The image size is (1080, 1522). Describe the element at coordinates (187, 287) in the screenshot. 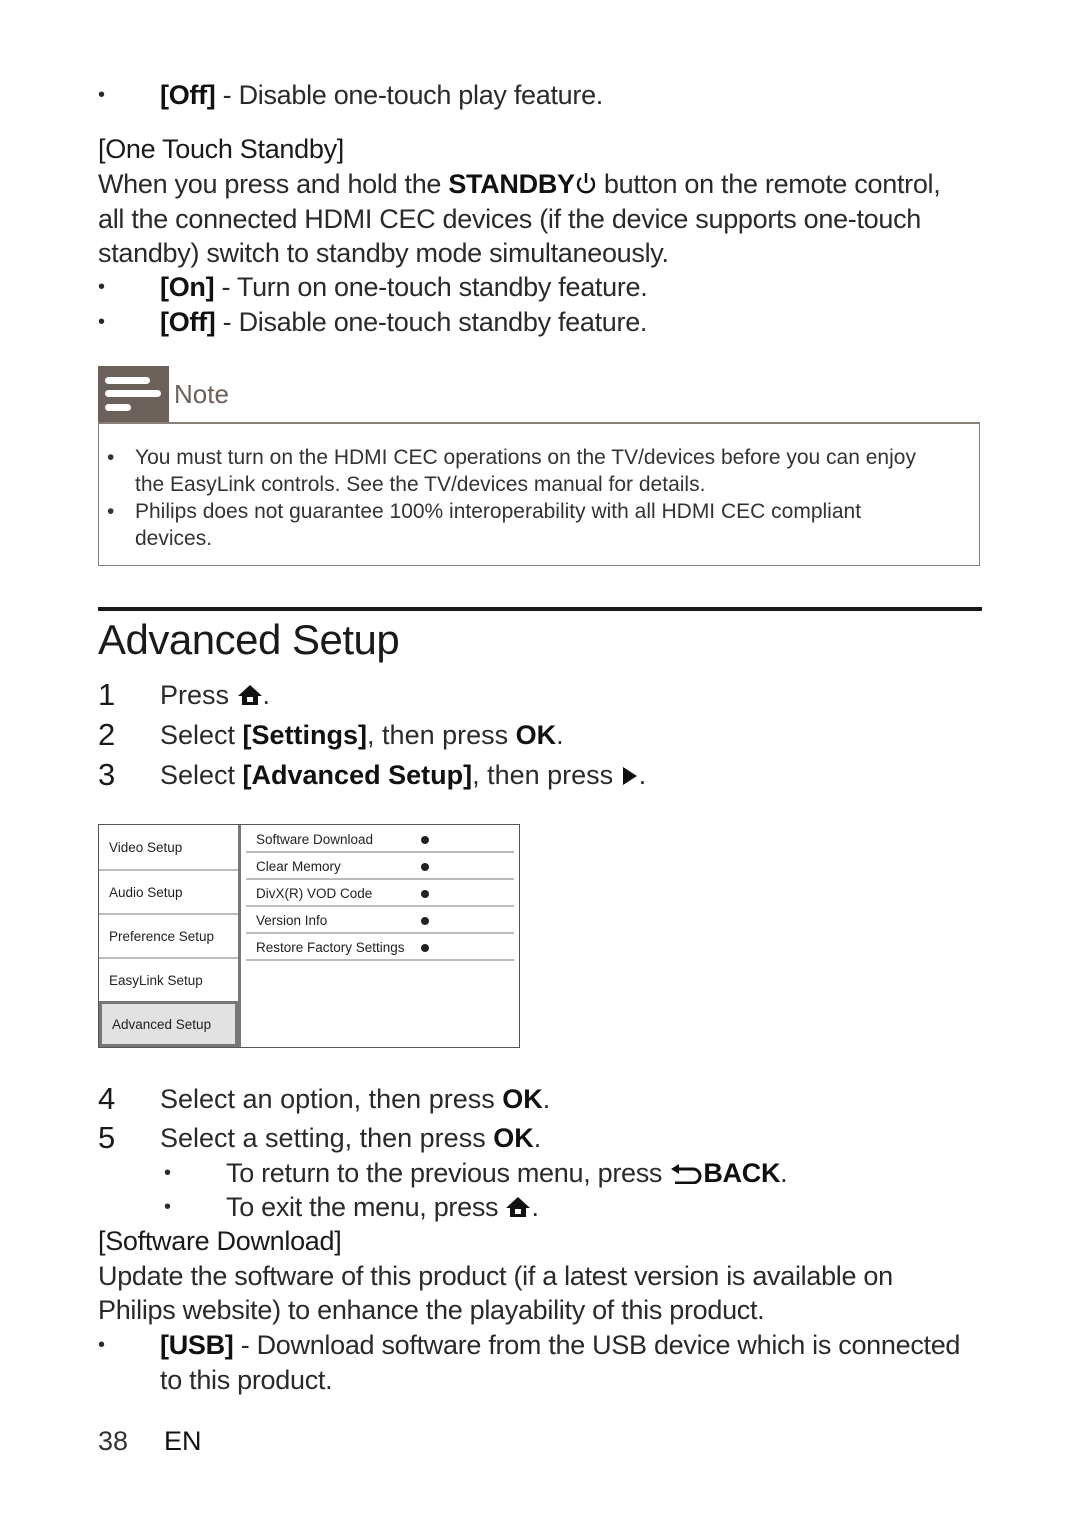

I see `option-key: [On]` at that location.